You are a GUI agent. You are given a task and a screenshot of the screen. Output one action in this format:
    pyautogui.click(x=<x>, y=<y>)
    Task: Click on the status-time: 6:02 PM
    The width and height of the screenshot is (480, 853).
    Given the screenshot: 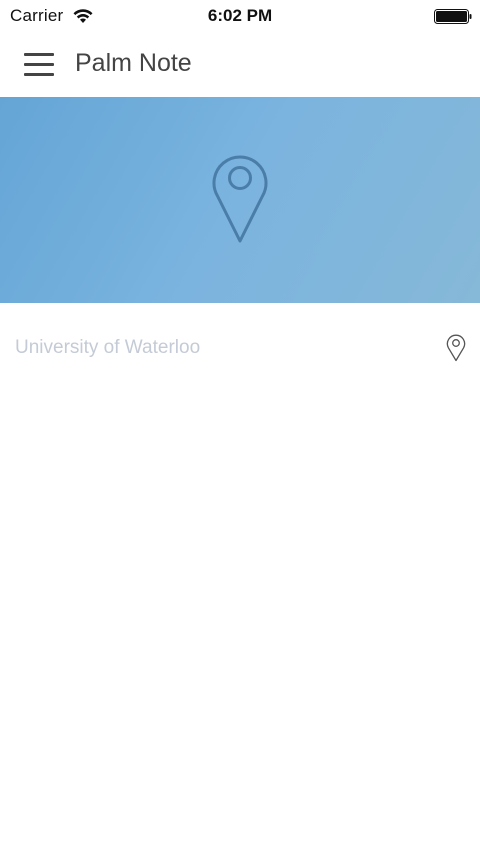 What is the action you would take?
    pyautogui.click(x=240, y=15)
    